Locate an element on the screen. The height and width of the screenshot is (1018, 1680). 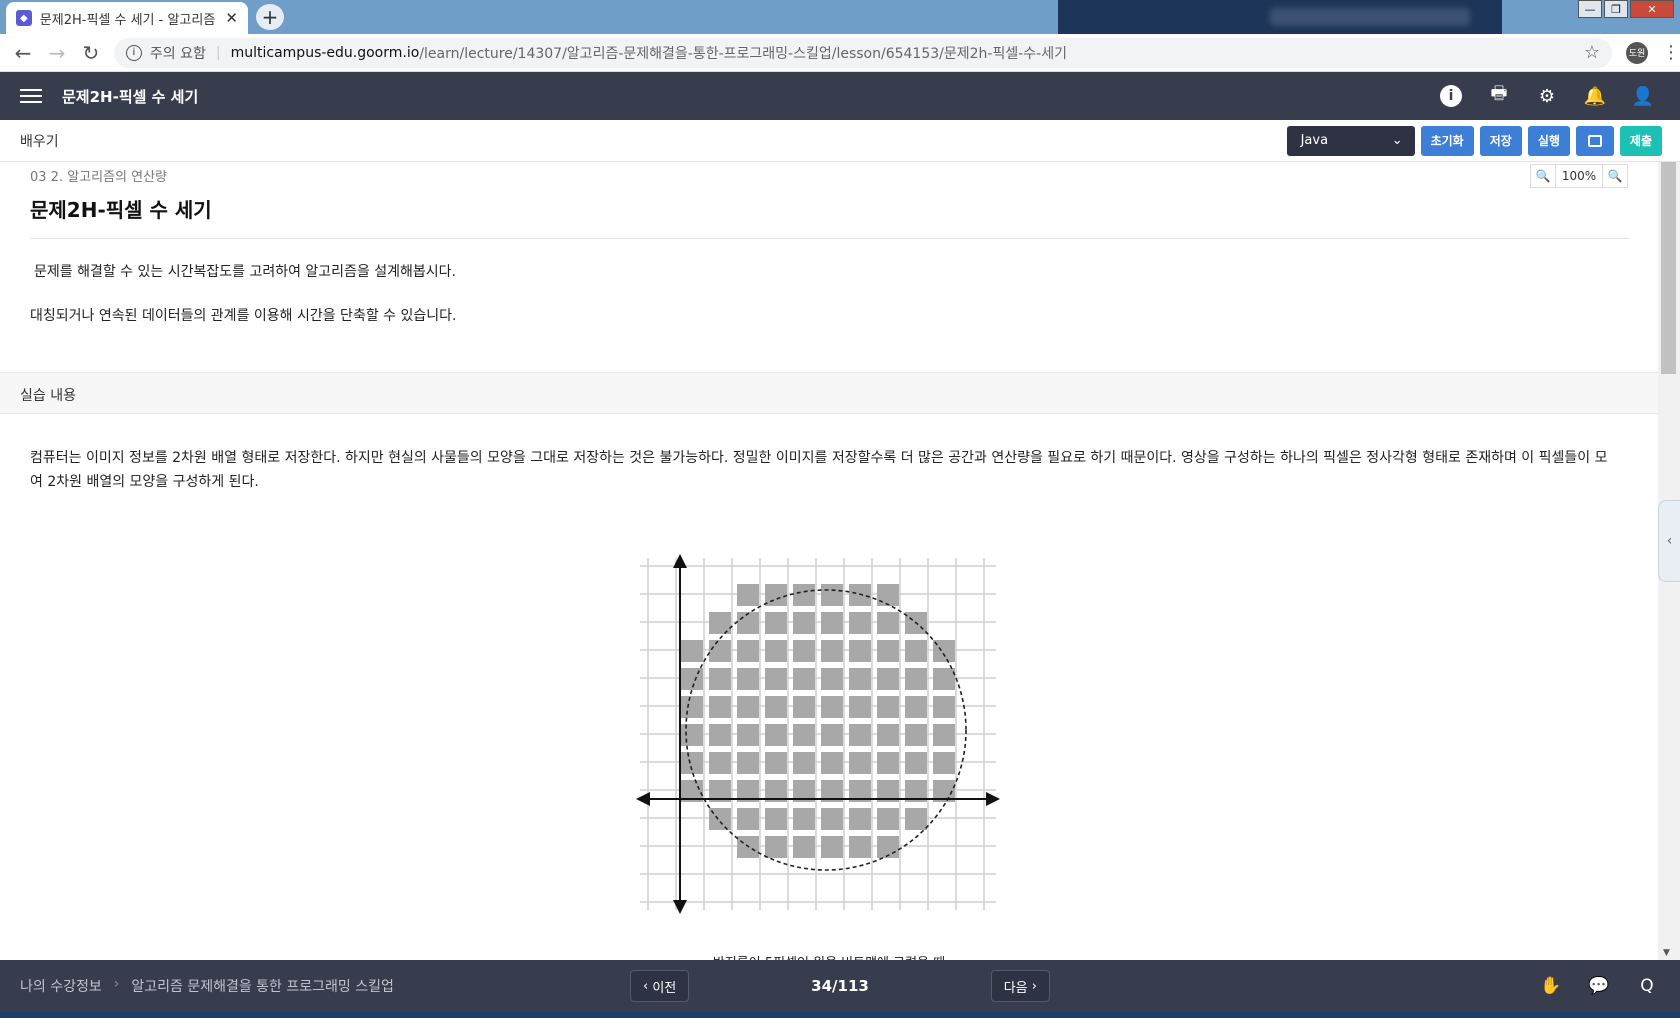
forward-arrow-icon: → is located at coordinates (57, 53).